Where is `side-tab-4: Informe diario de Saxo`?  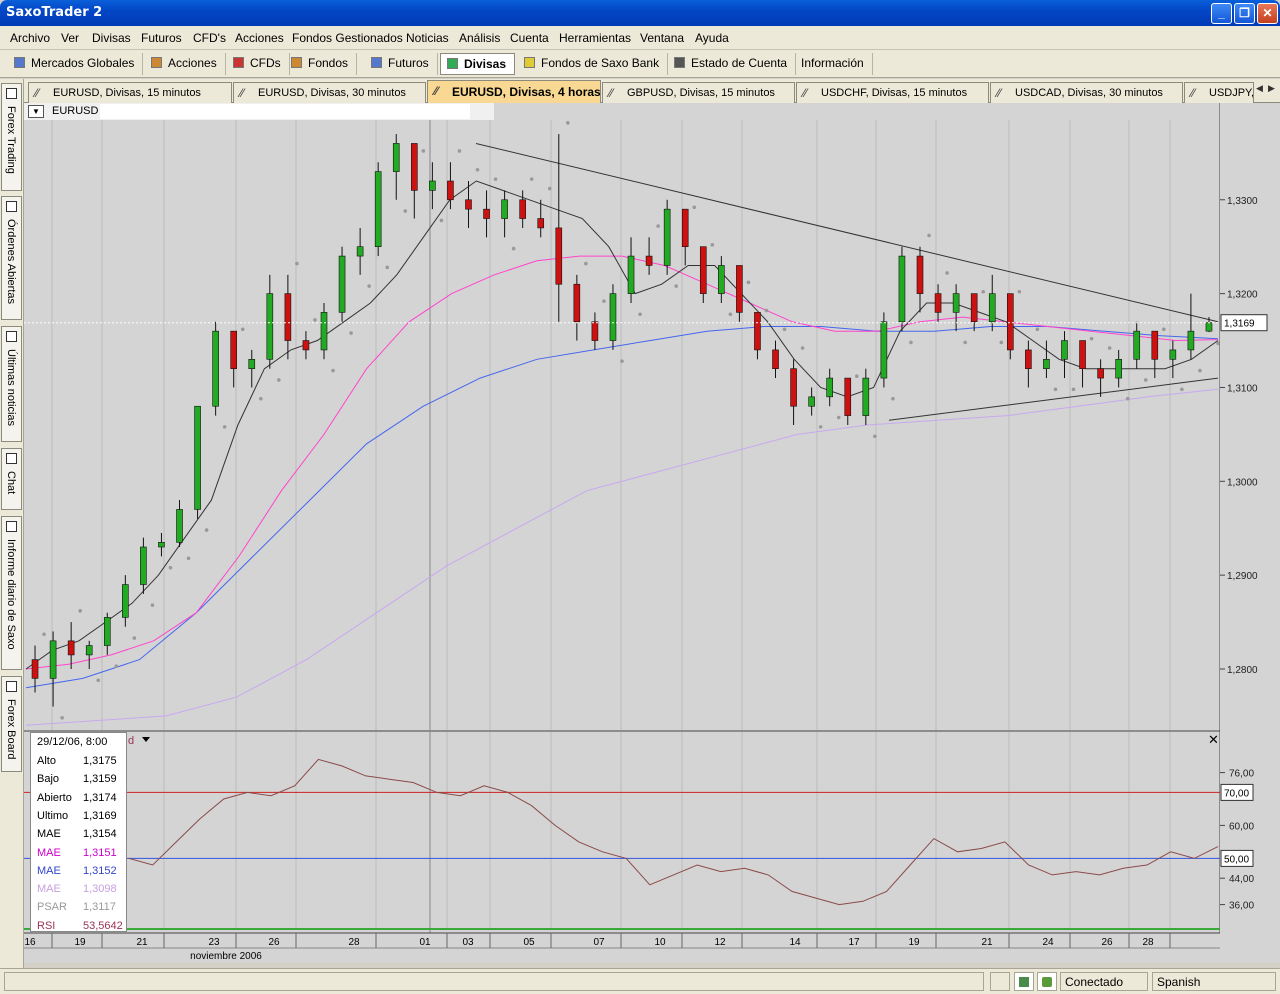 side-tab-4: Informe diario de Saxo is located at coordinates (11, 593).